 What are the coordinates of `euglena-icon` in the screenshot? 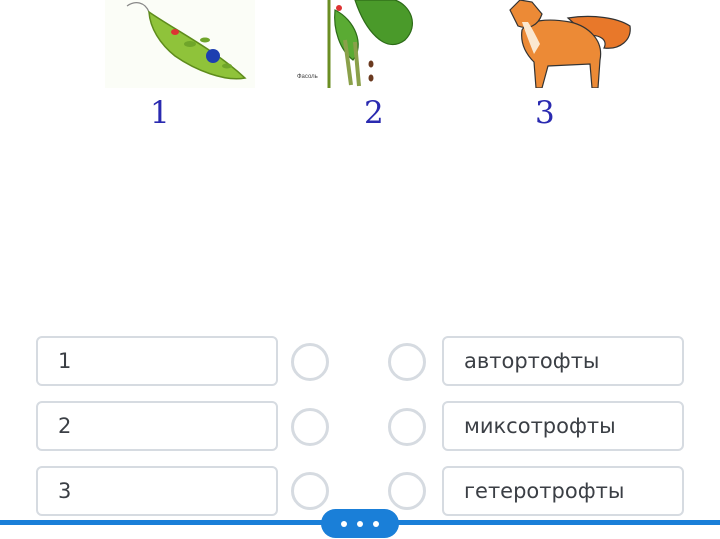 It's located at (180, 44).